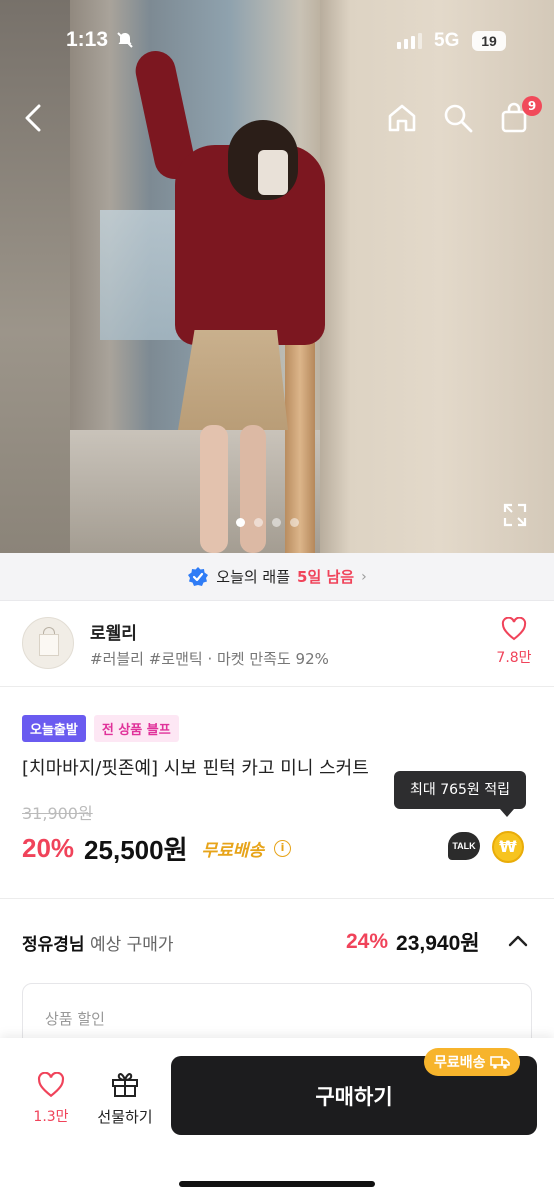 This screenshot has height=1200, width=554. Describe the element at coordinates (499, 1062) in the screenshot. I see `truck-icon` at that location.